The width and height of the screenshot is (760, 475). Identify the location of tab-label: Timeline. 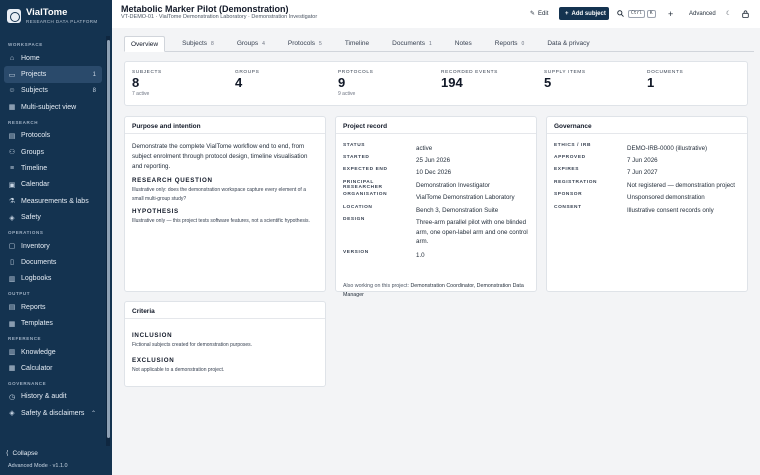
(357, 43).